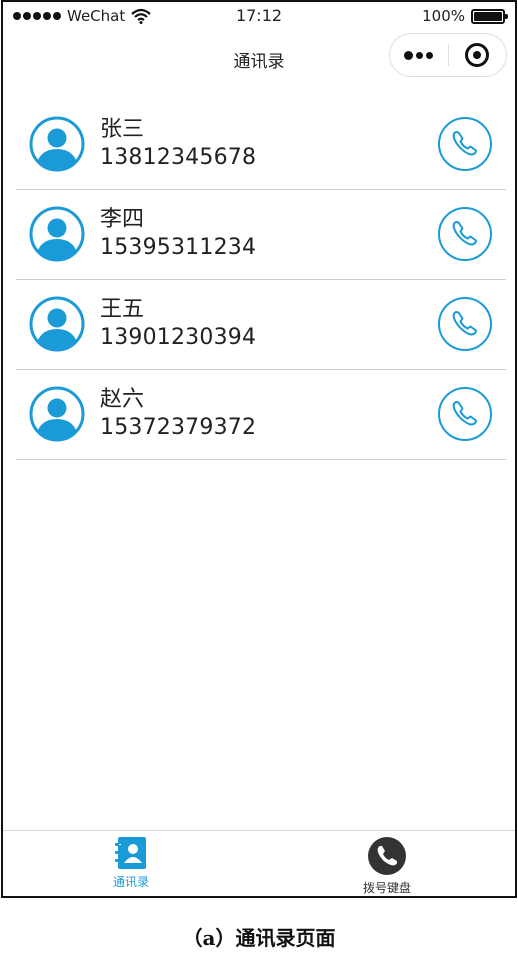 The image size is (518, 964). I want to click on status-right: 100%, so click(465, 16).